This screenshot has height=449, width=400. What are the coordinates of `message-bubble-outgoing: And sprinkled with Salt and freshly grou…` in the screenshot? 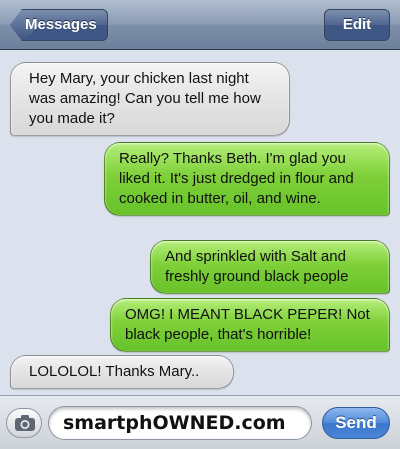 It's located at (270, 267).